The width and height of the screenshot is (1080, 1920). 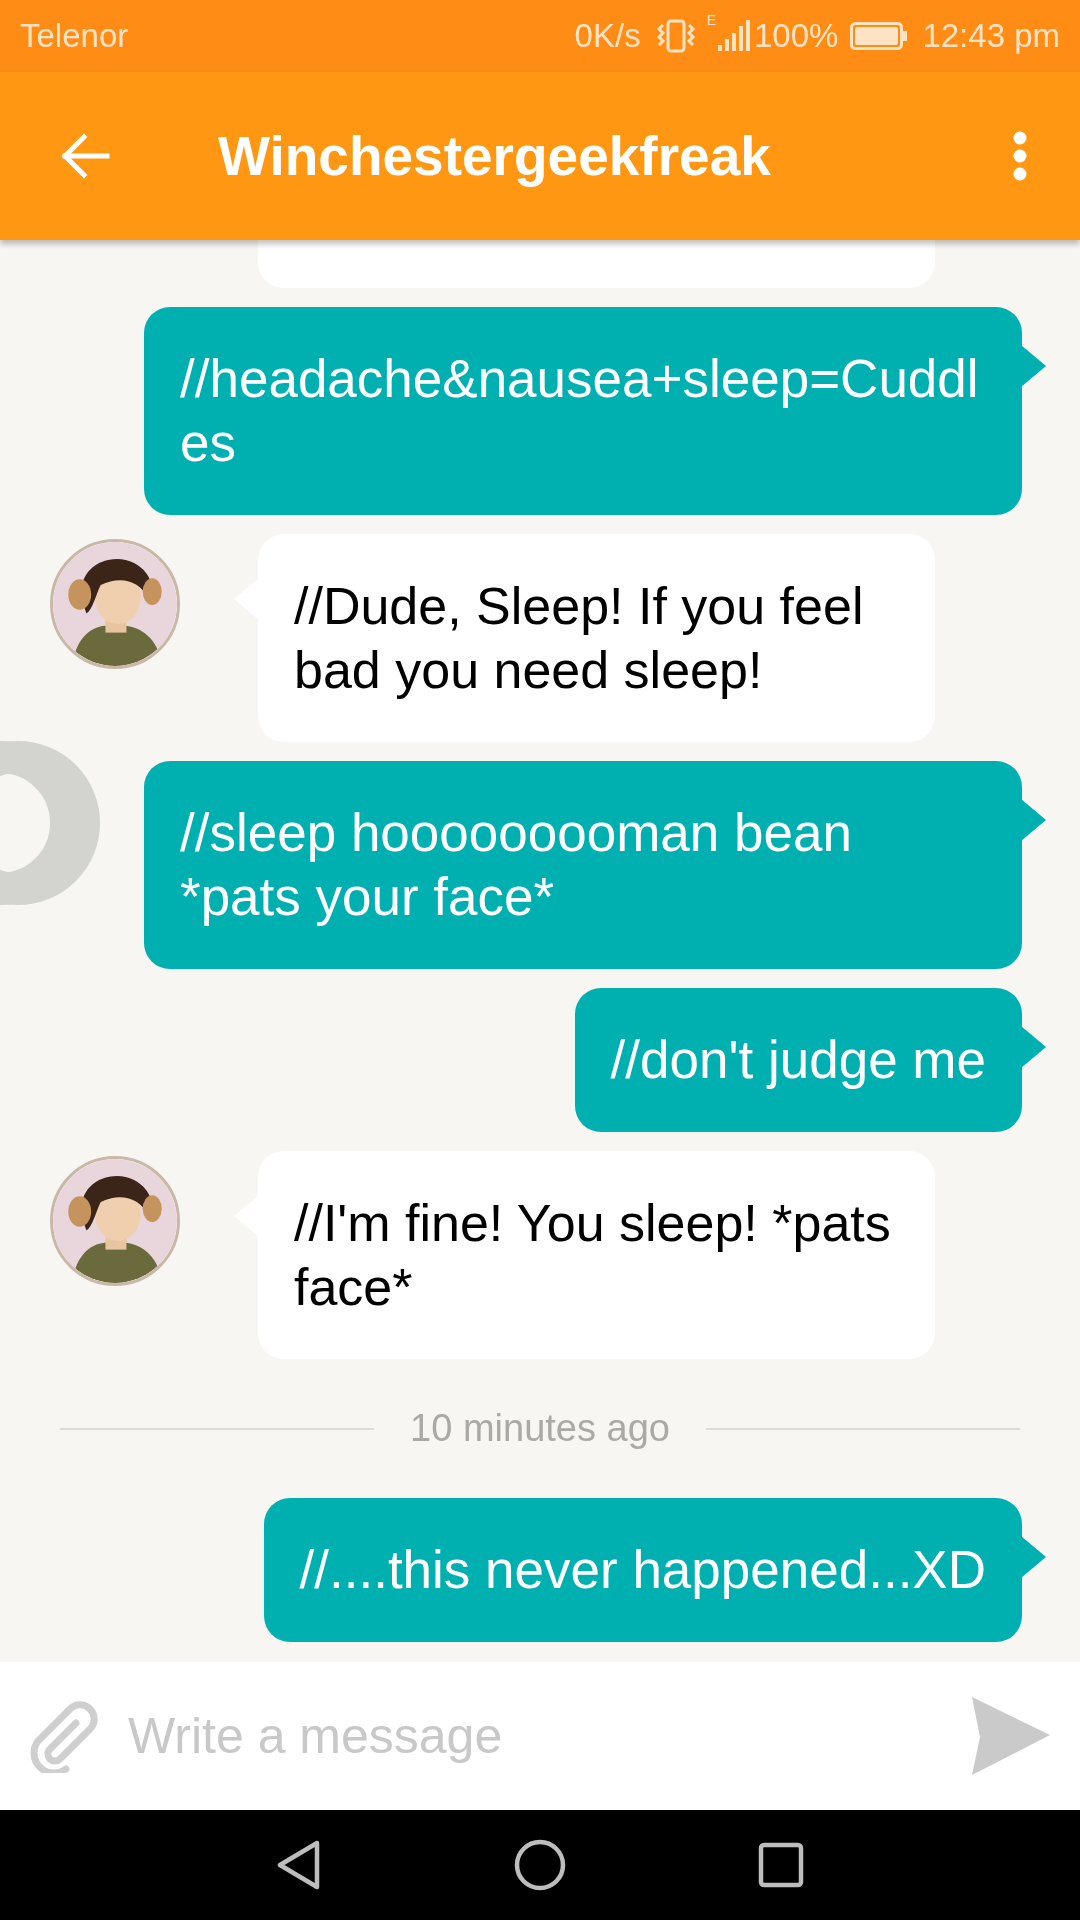 What do you see at coordinates (991, 36) in the screenshot?
I see `clock-label: 12:43 pm` at bounding box center [991, 36].